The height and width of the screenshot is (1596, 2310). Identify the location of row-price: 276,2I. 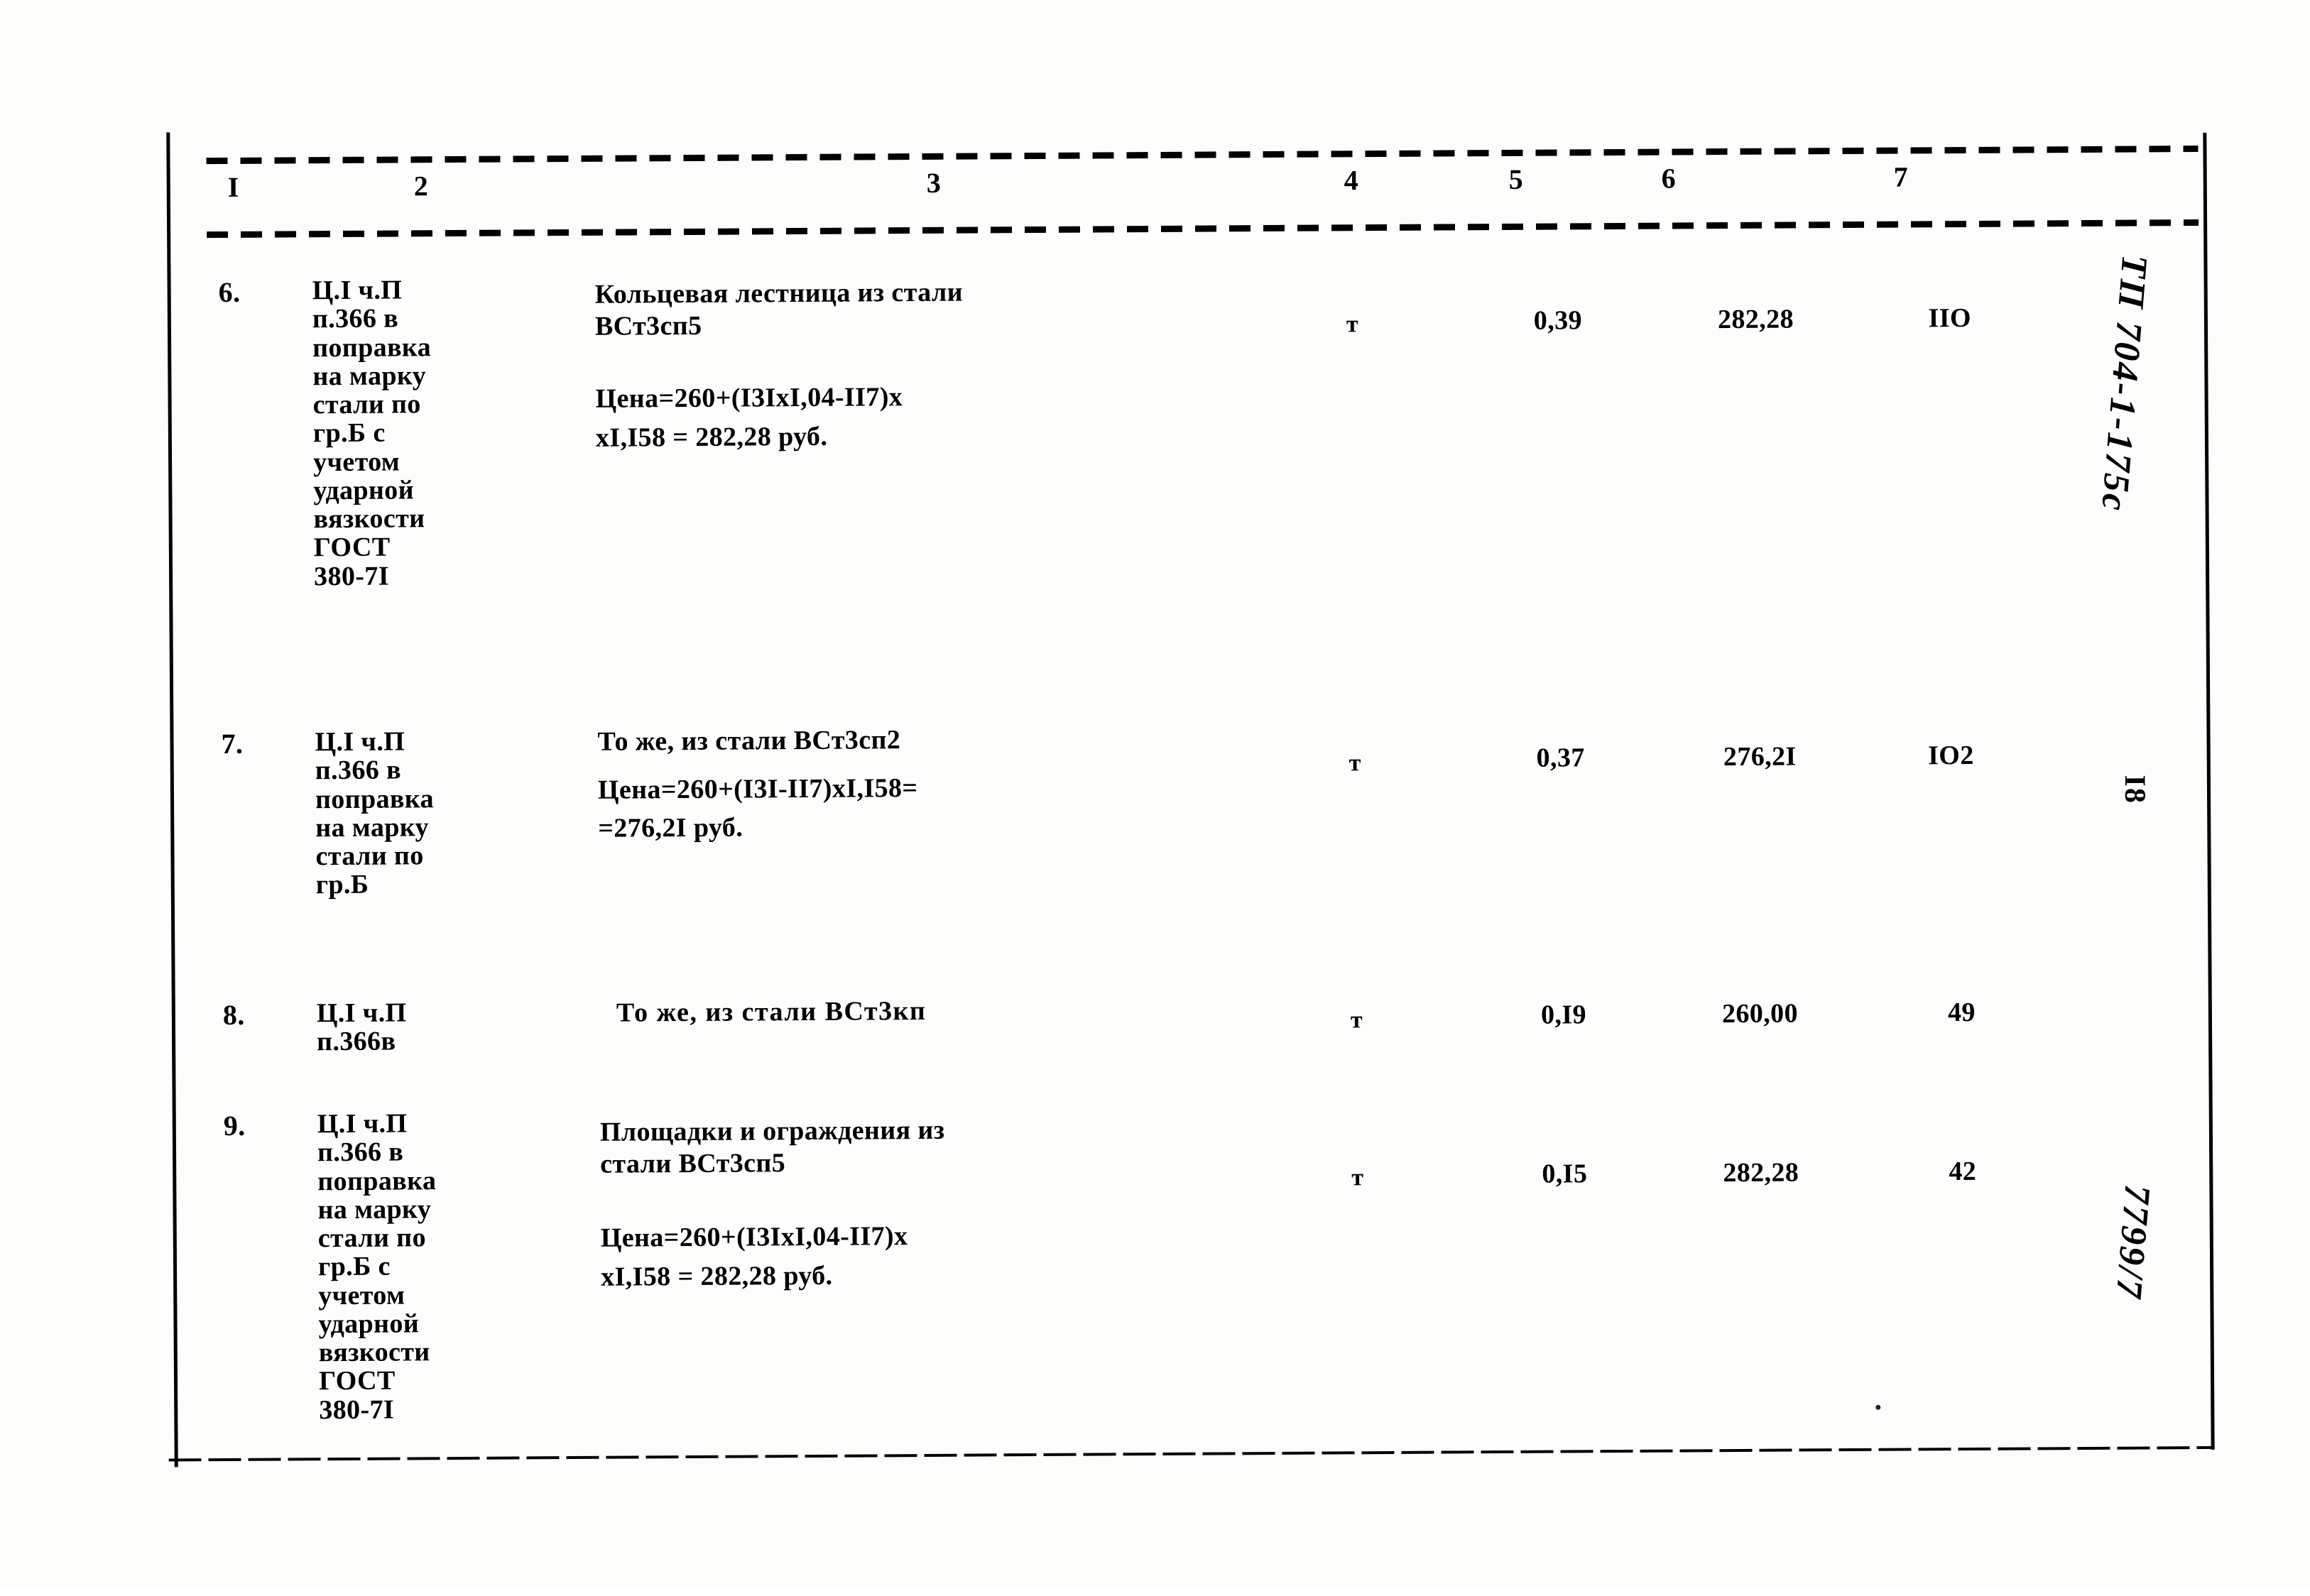
(1760, 756).